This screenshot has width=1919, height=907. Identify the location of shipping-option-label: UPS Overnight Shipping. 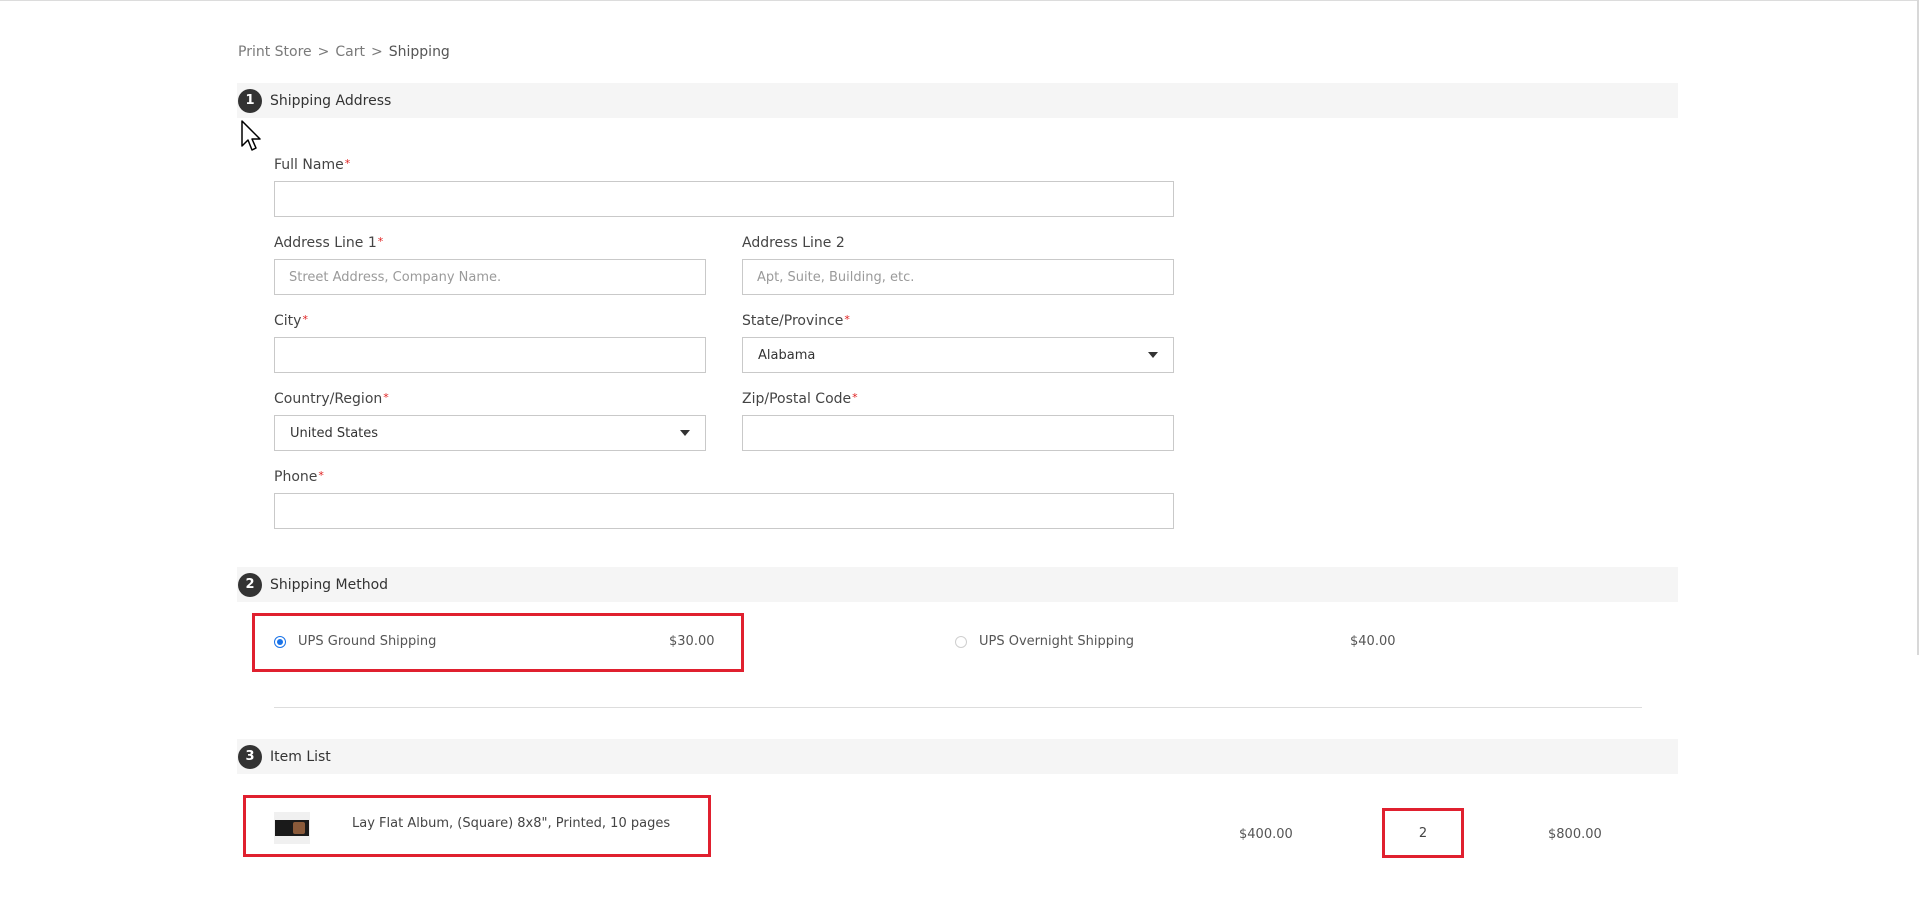
(1057, 641).